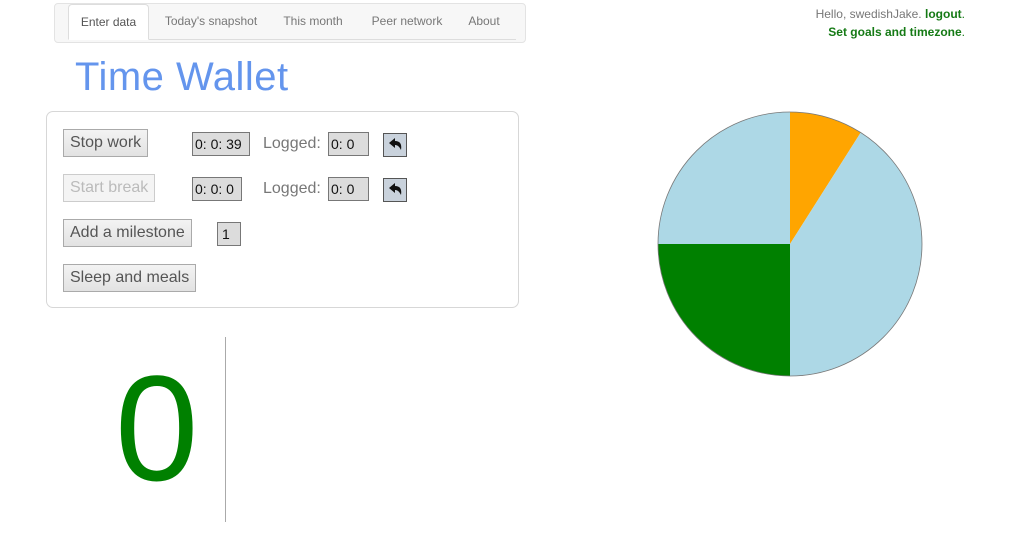 The image size is (1010, 550). I want to click on break-logged-label: Logged:, so click(292, 188).